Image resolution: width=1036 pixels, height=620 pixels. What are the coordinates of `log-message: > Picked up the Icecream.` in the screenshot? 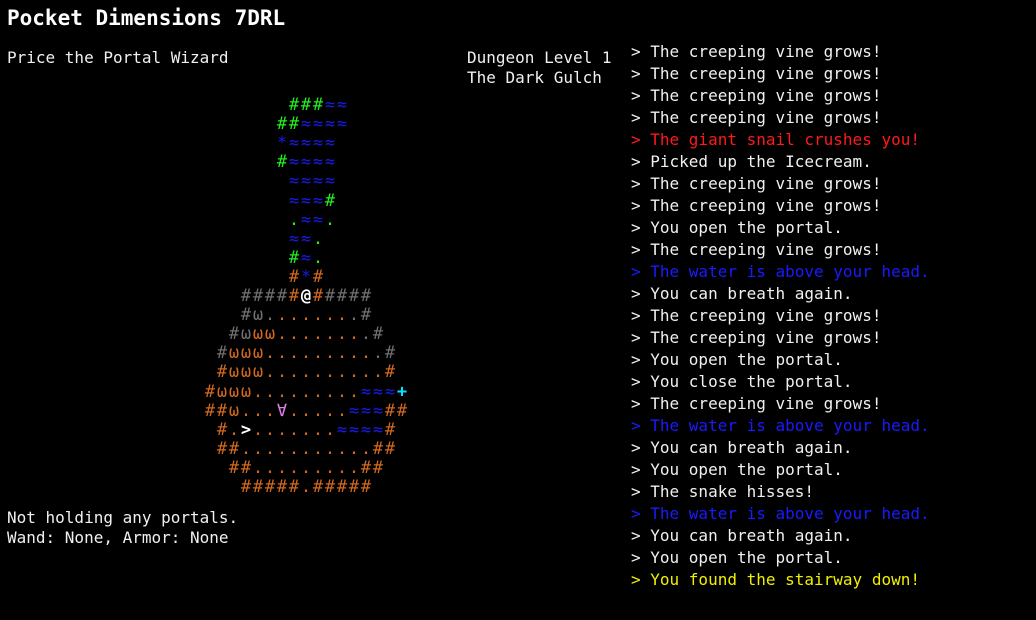 It's located at (751, 162).